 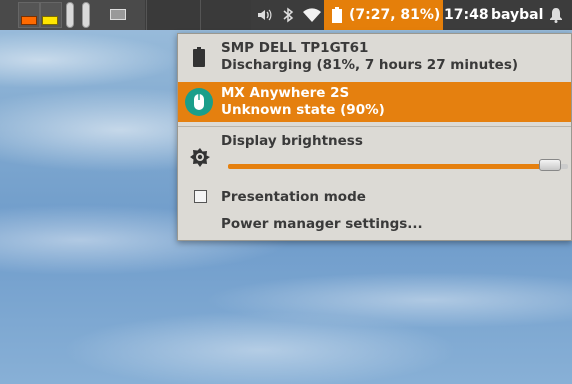 What do you see at coordinates (313, 15) in the screenshot?
I see `wifi-icon` at bounding box center [313, 15].